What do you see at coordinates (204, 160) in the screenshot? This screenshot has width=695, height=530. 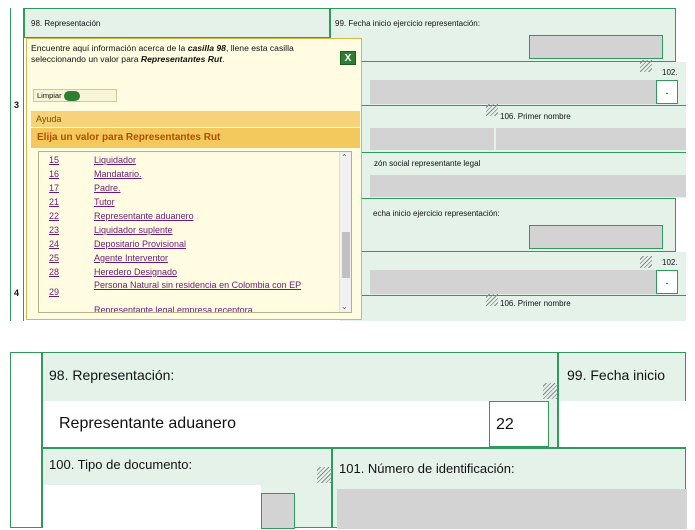 I see `option-desc: Liquidador` at bounding box center [204, 160].